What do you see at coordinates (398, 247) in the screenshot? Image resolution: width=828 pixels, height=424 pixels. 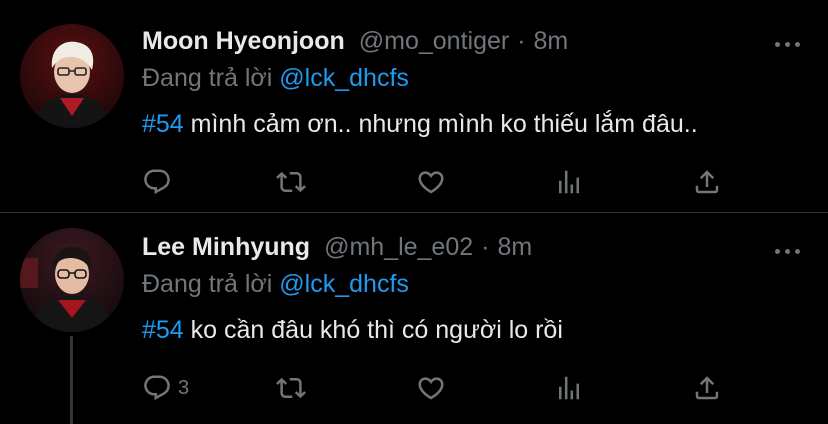 I see `handle: @mh_le_e02` at bounding box center [398, 247].